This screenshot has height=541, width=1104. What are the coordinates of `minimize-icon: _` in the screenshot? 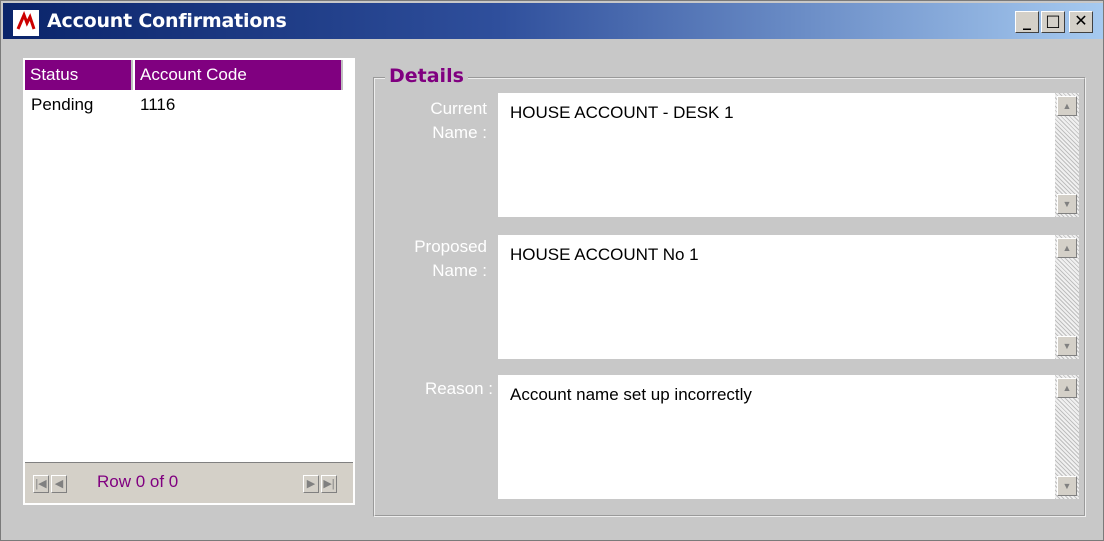 It's located at (1027, 22).